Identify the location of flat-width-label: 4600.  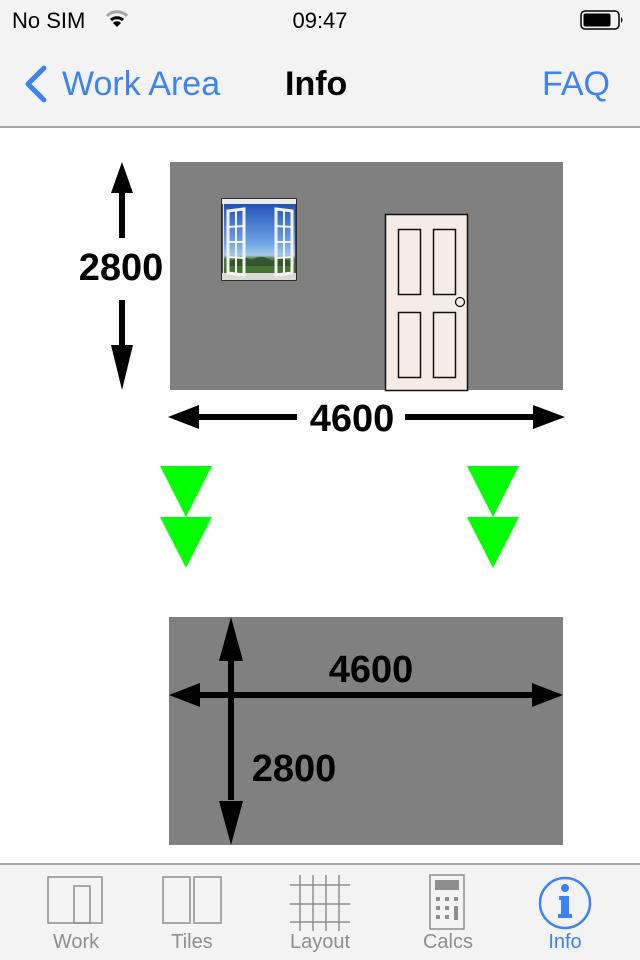
(371, 670).